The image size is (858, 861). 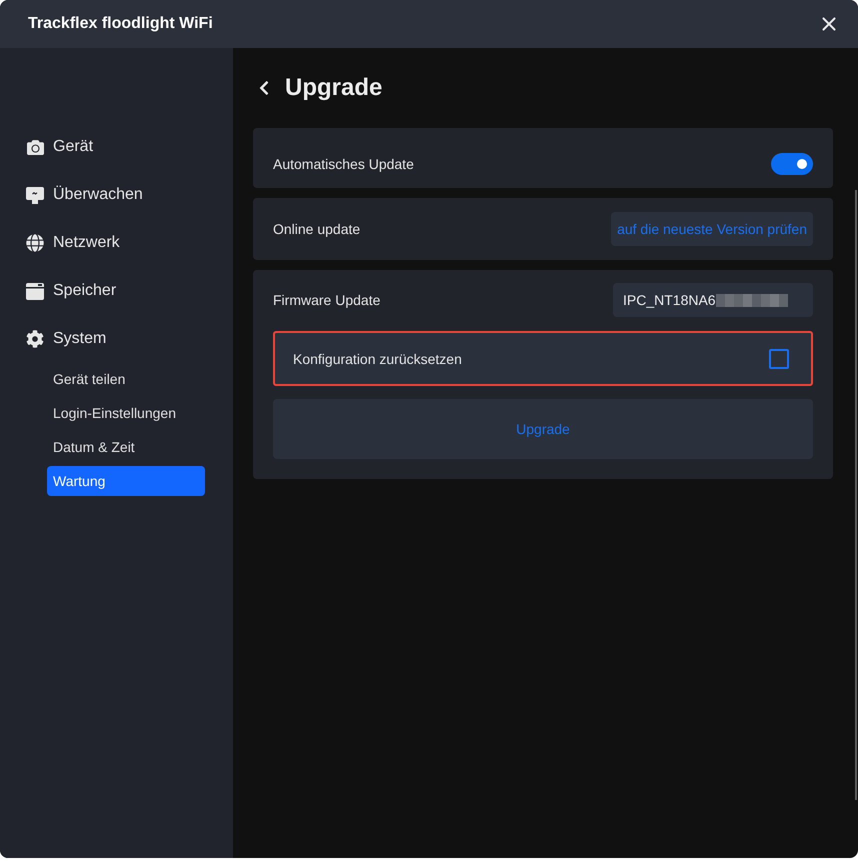 What do you see at coordinates (116, 339) in the screenshot?
I see `sidebar-item: System` at bounding box center [116, 339].